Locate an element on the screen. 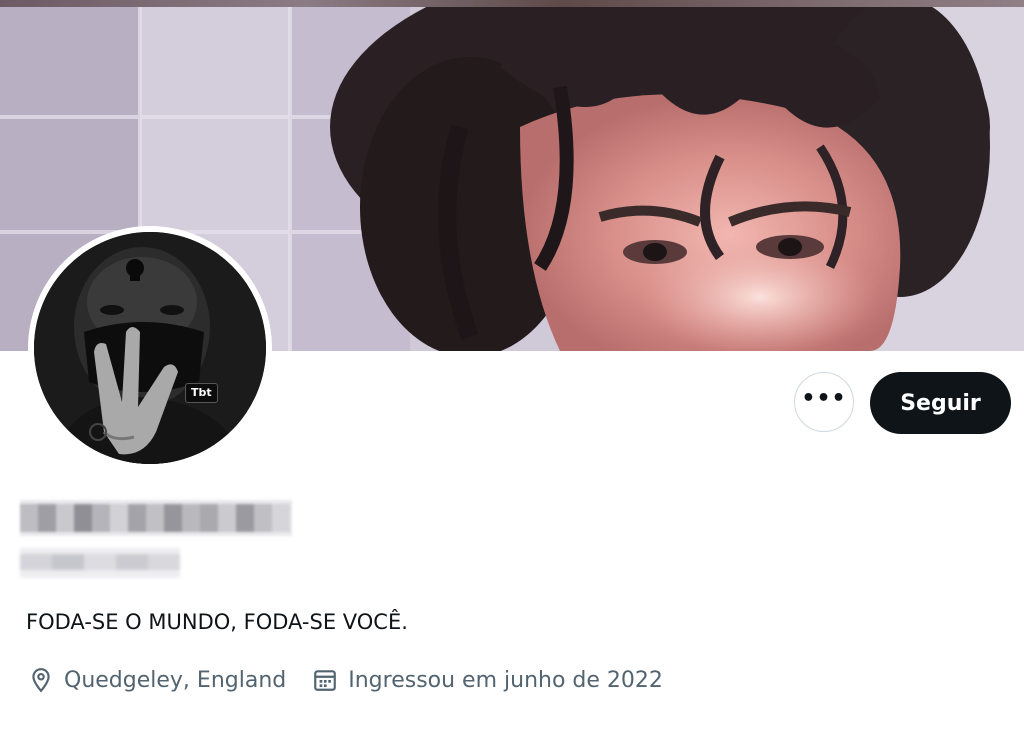 This screenshot has height=732, width=1024. profile-bio: FODA-SE O MUNDO, FODA-SE VOCÊ. is located at coordinates (217, 622).